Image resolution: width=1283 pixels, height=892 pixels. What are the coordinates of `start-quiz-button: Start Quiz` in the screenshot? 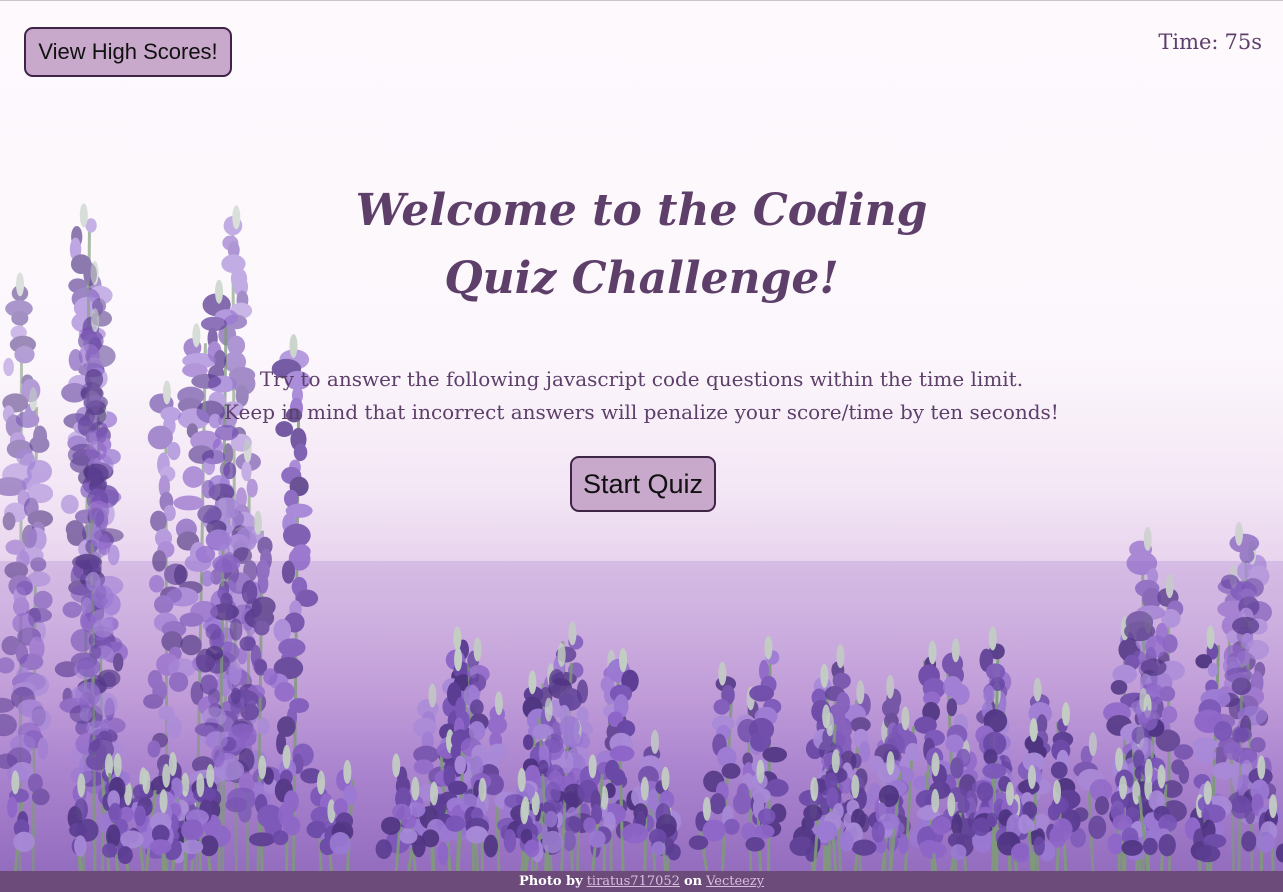 It's located at (643, 484).